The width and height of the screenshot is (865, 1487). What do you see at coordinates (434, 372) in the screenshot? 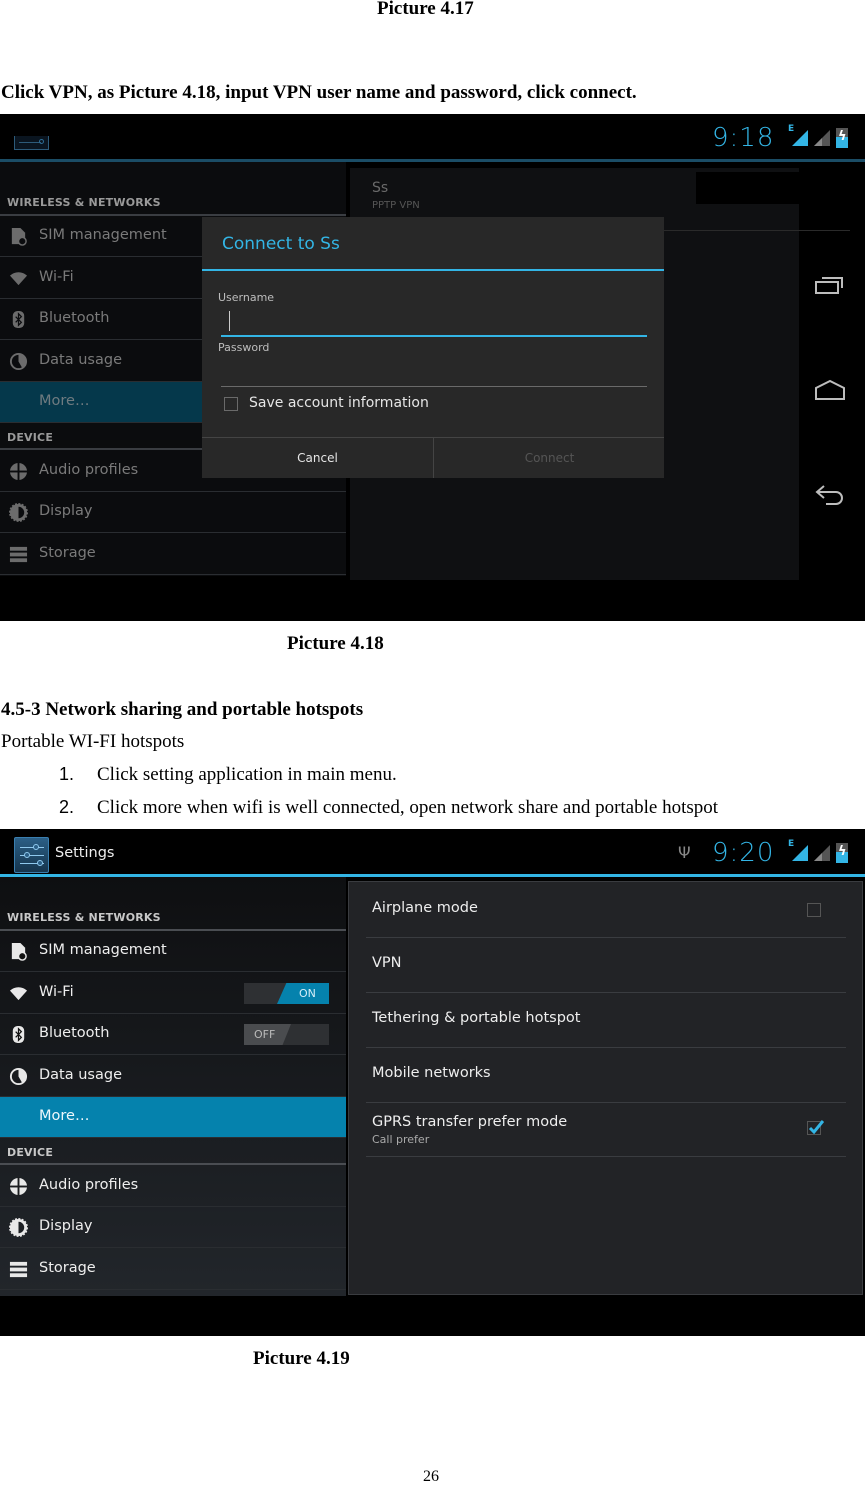
I see `password-input` at bounding box center [434, 372].